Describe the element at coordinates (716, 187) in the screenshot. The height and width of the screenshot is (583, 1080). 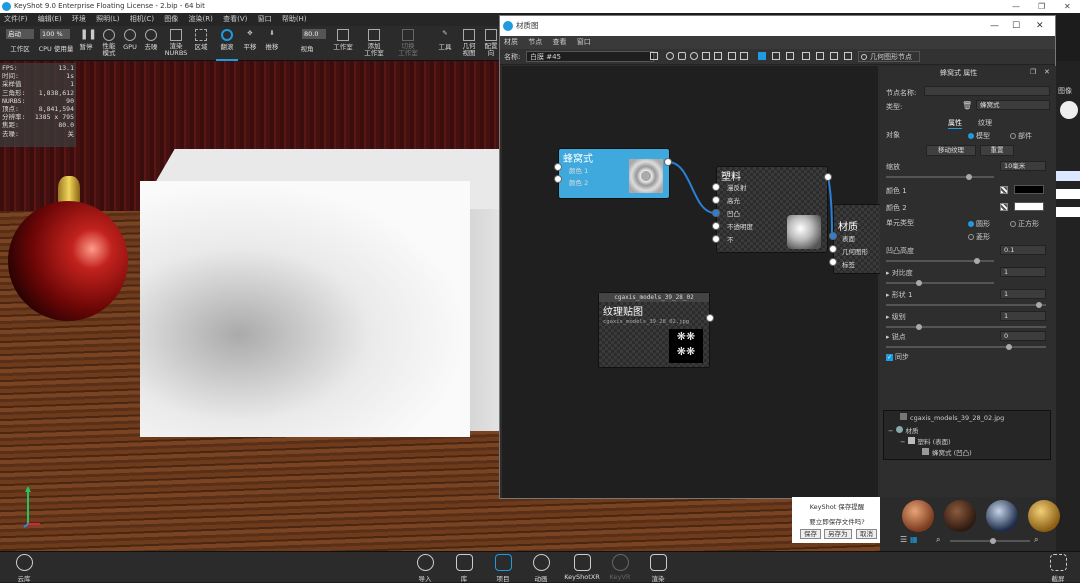
I see `plastic-diffuse-port` at that location.